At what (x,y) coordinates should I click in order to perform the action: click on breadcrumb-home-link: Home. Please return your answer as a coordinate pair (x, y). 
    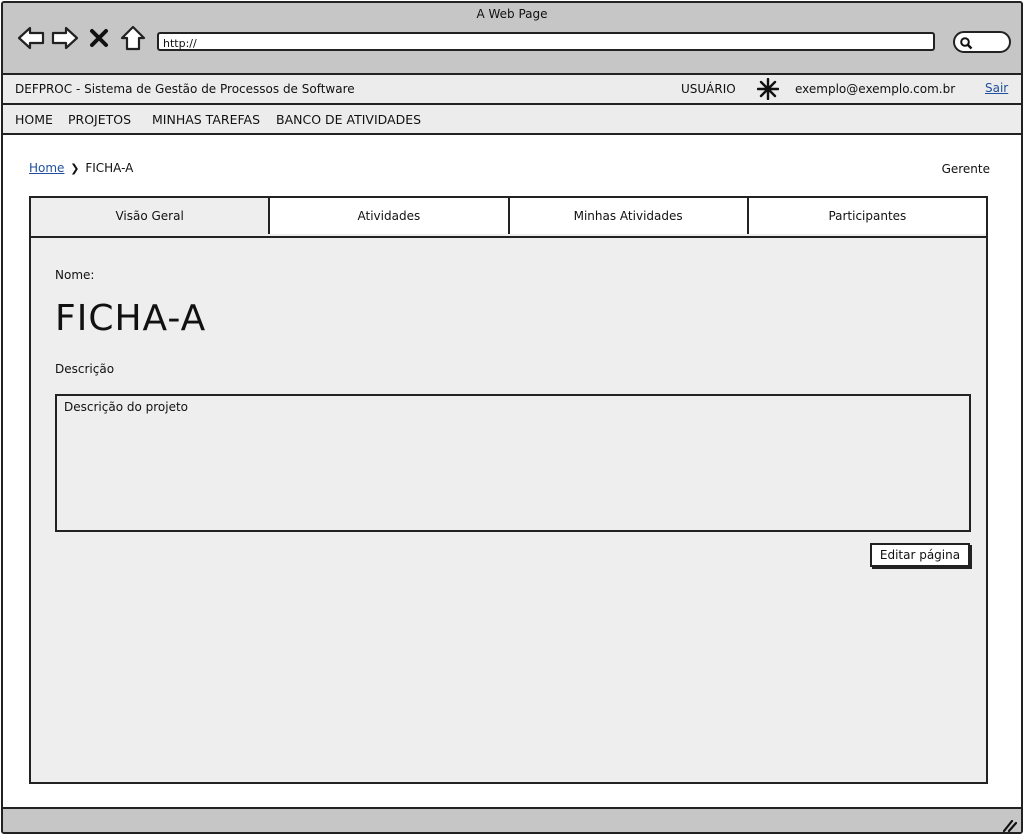
    Looking at the image, I should click on (46, 168).